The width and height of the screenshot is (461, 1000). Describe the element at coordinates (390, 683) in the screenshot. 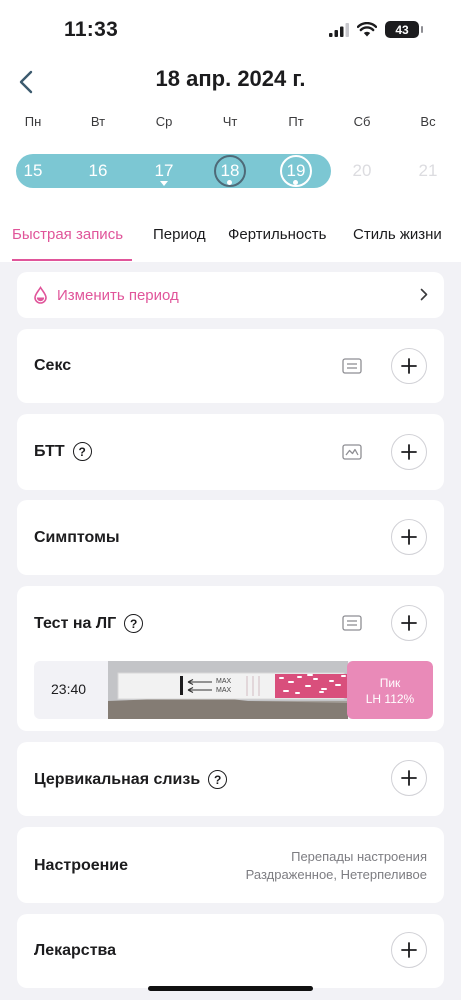

I see `lh-peak-label: Пик` at that location.